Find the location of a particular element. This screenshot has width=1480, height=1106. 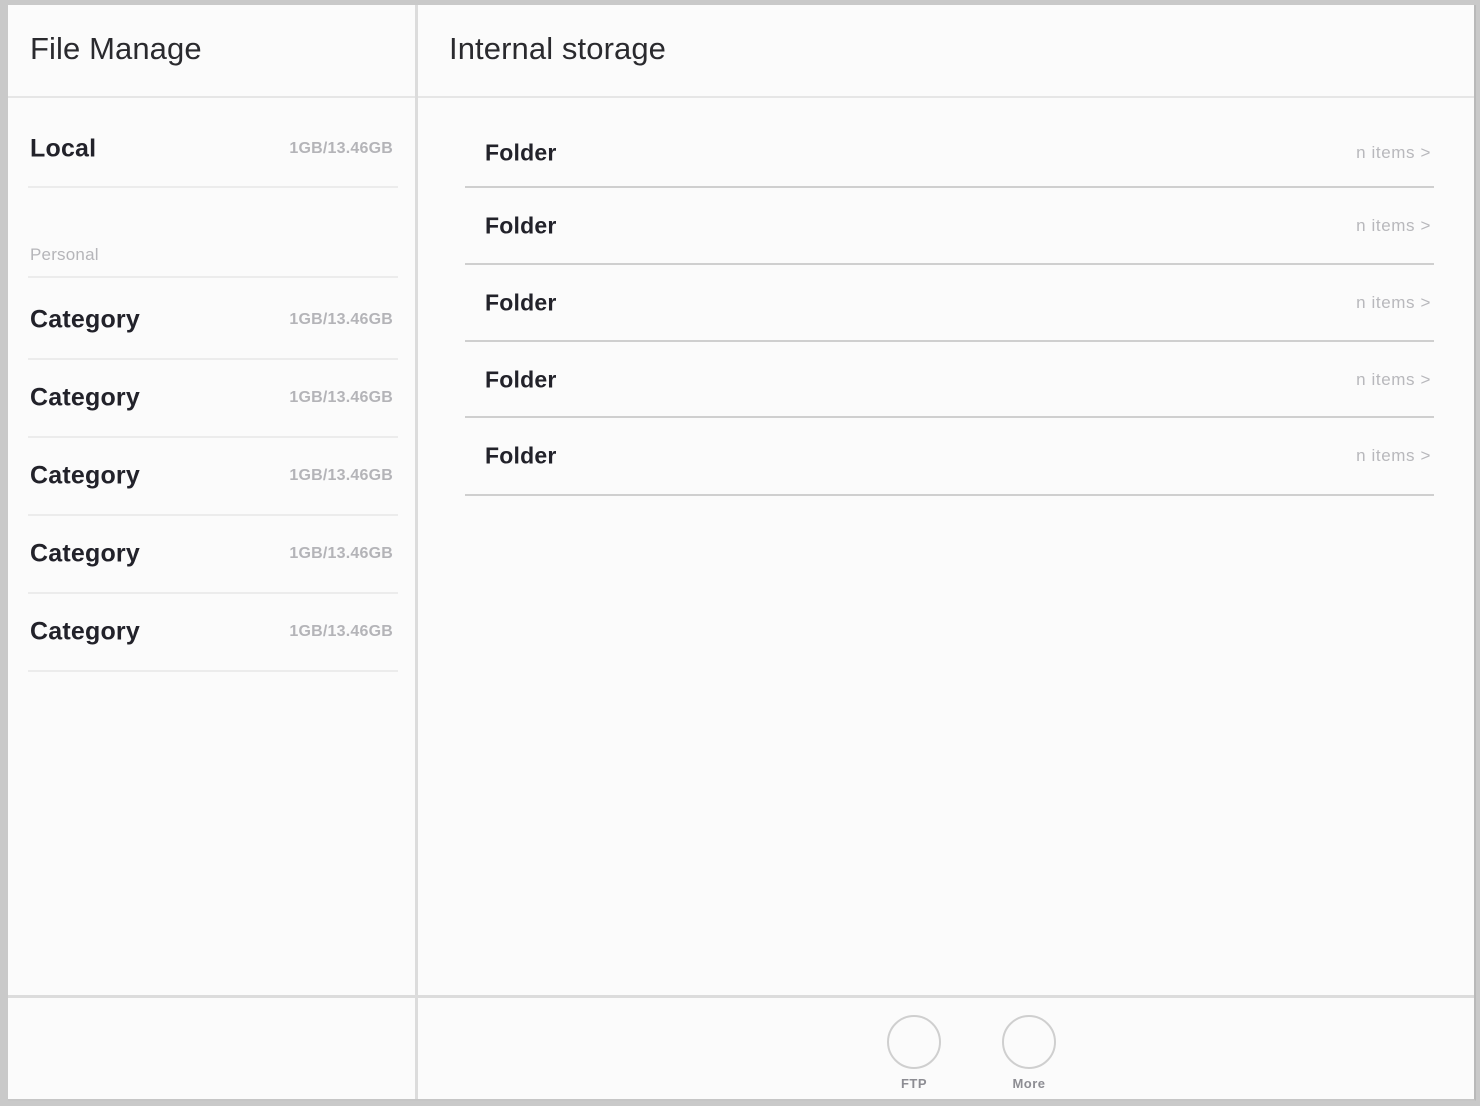

more-button: More is located at coordinates (1029, 1053).